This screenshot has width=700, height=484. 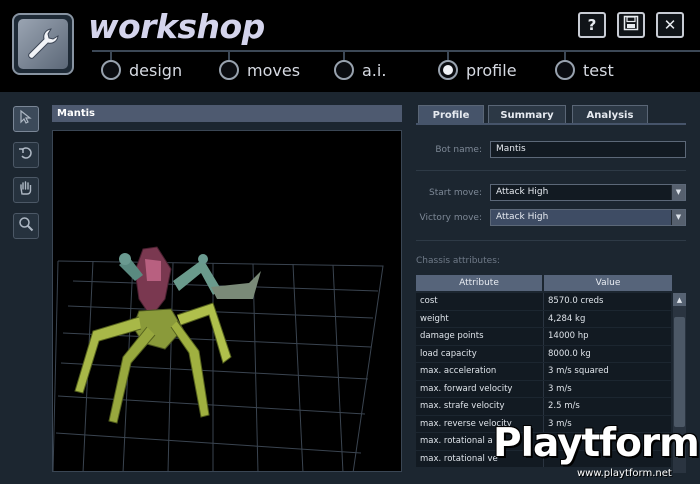 I want to click on pan-tool-button, so click(x=26, y=190).